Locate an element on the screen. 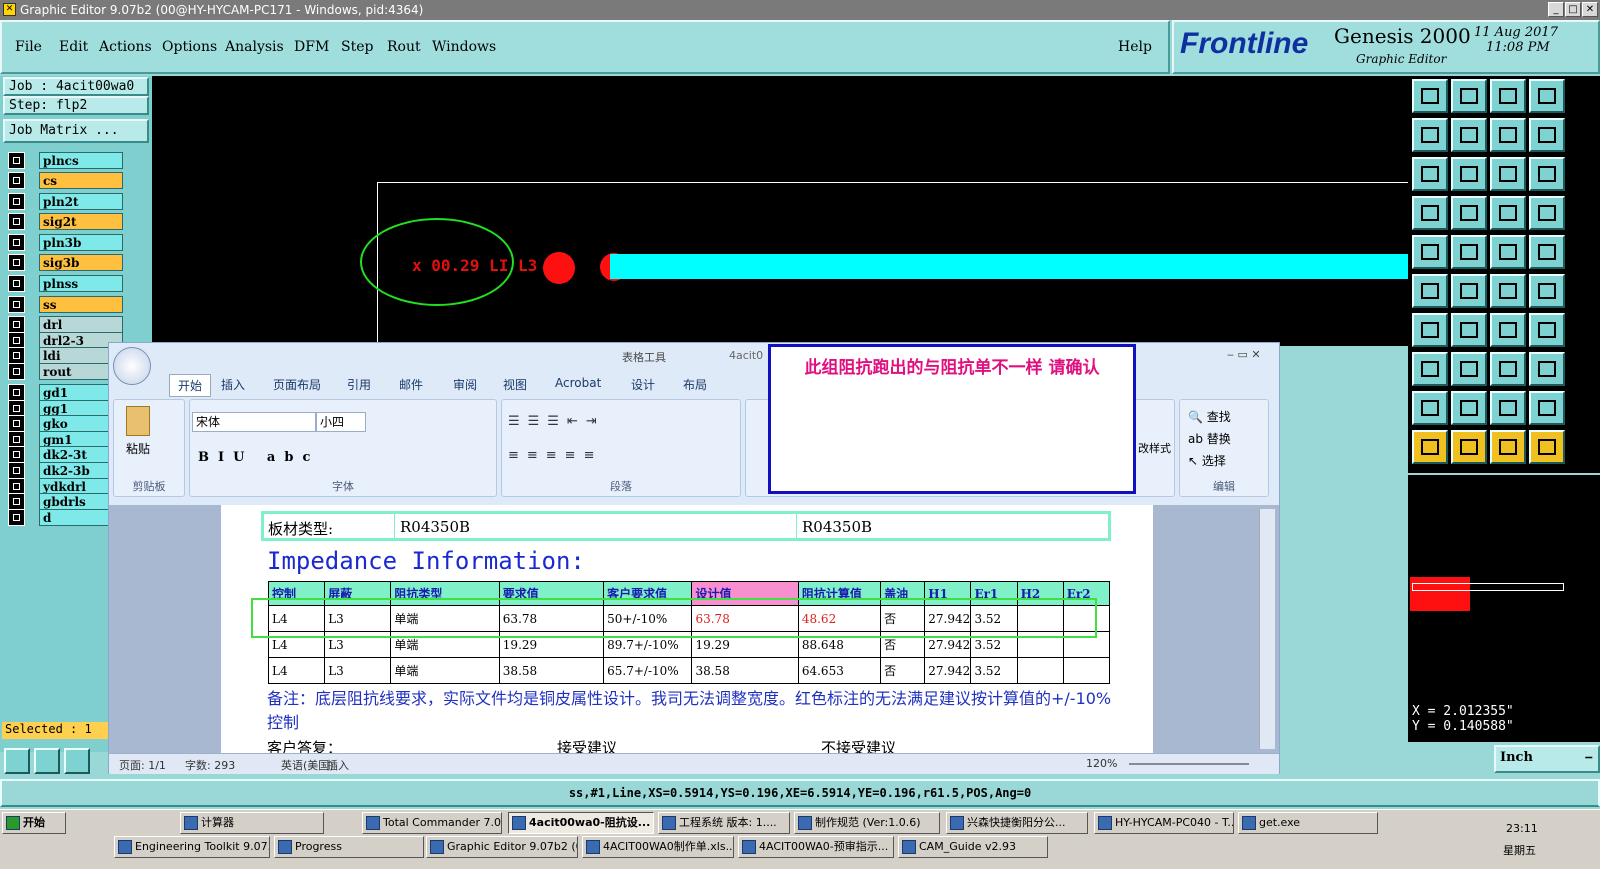 The image size is (1600, 869). word-window-controls: ‒ ▭ ✕ is located at coordinates (1244, 354).